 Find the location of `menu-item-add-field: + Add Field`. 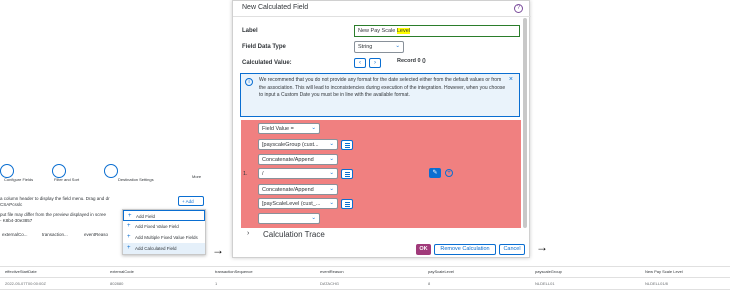

menu-item-add-field: + Add Field is located at coordinates (164, 215).